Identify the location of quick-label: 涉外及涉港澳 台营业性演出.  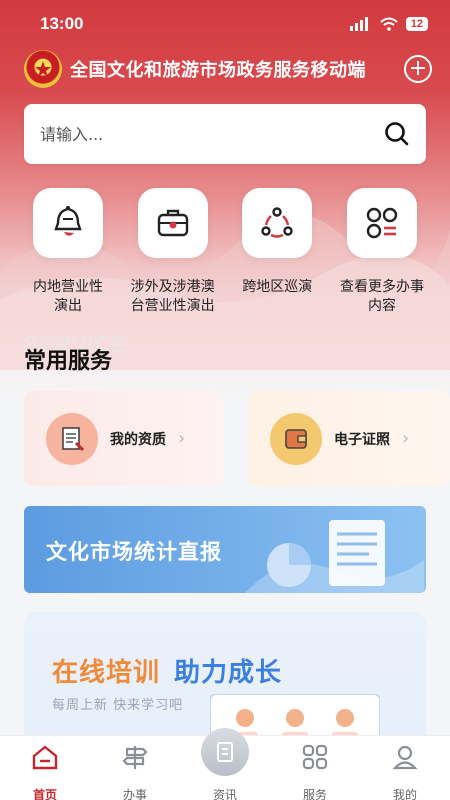
(172, 296).